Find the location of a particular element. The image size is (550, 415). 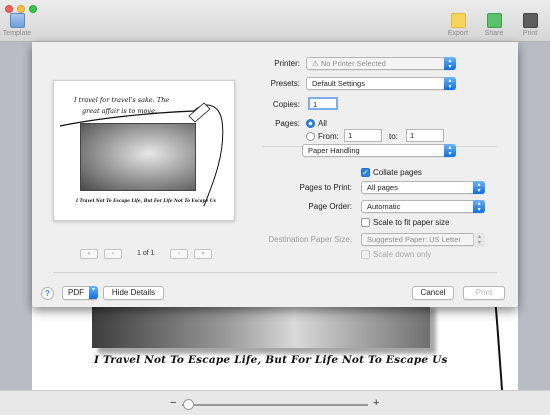

template-button: Template is located at coordinates (17, 25).